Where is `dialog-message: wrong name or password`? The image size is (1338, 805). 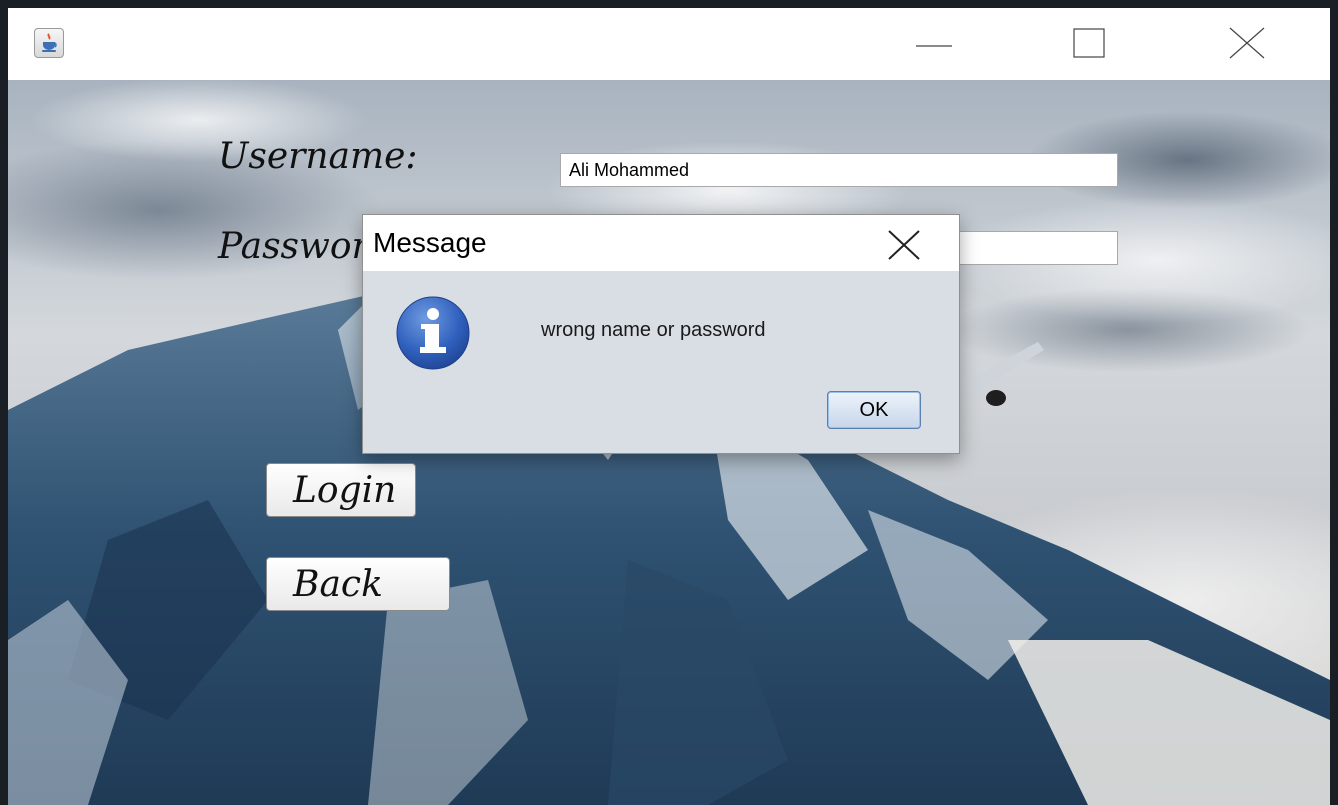 dialog-message: wrong name or password is located at coordinates (653, 330).